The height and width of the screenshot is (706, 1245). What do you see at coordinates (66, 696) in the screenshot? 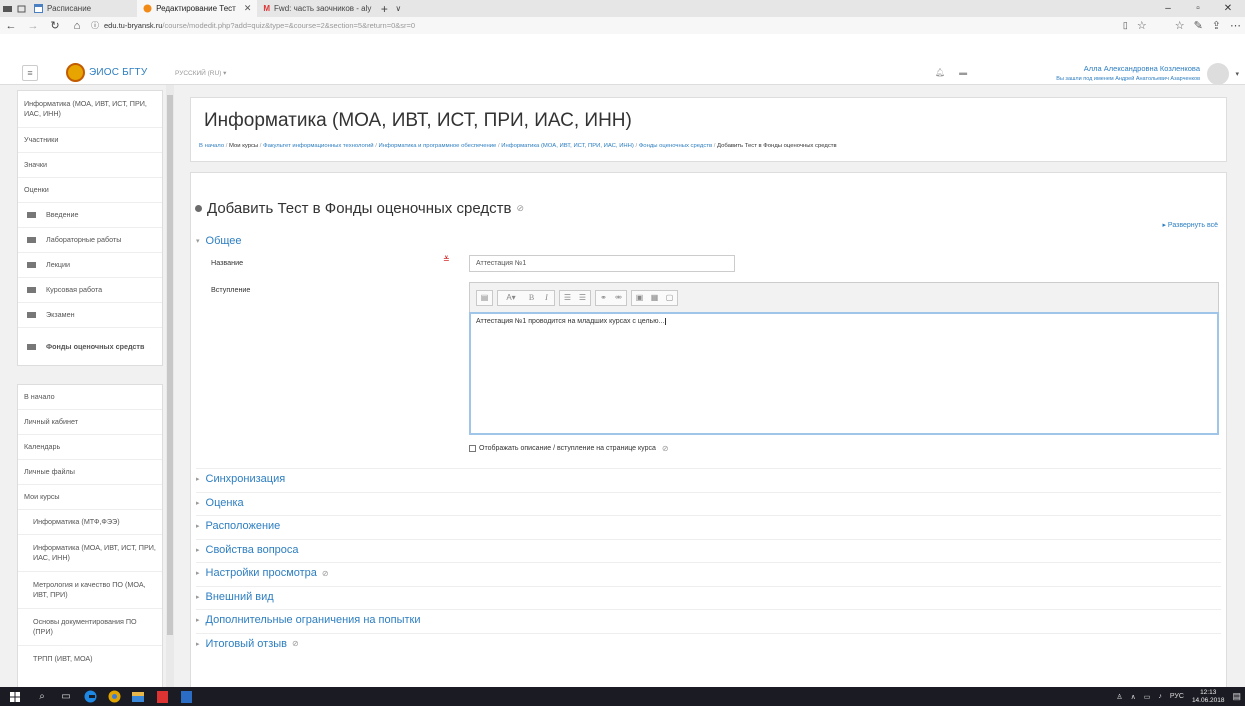
I see `task-view-icon: ▭` at bounding box center [66, 696].